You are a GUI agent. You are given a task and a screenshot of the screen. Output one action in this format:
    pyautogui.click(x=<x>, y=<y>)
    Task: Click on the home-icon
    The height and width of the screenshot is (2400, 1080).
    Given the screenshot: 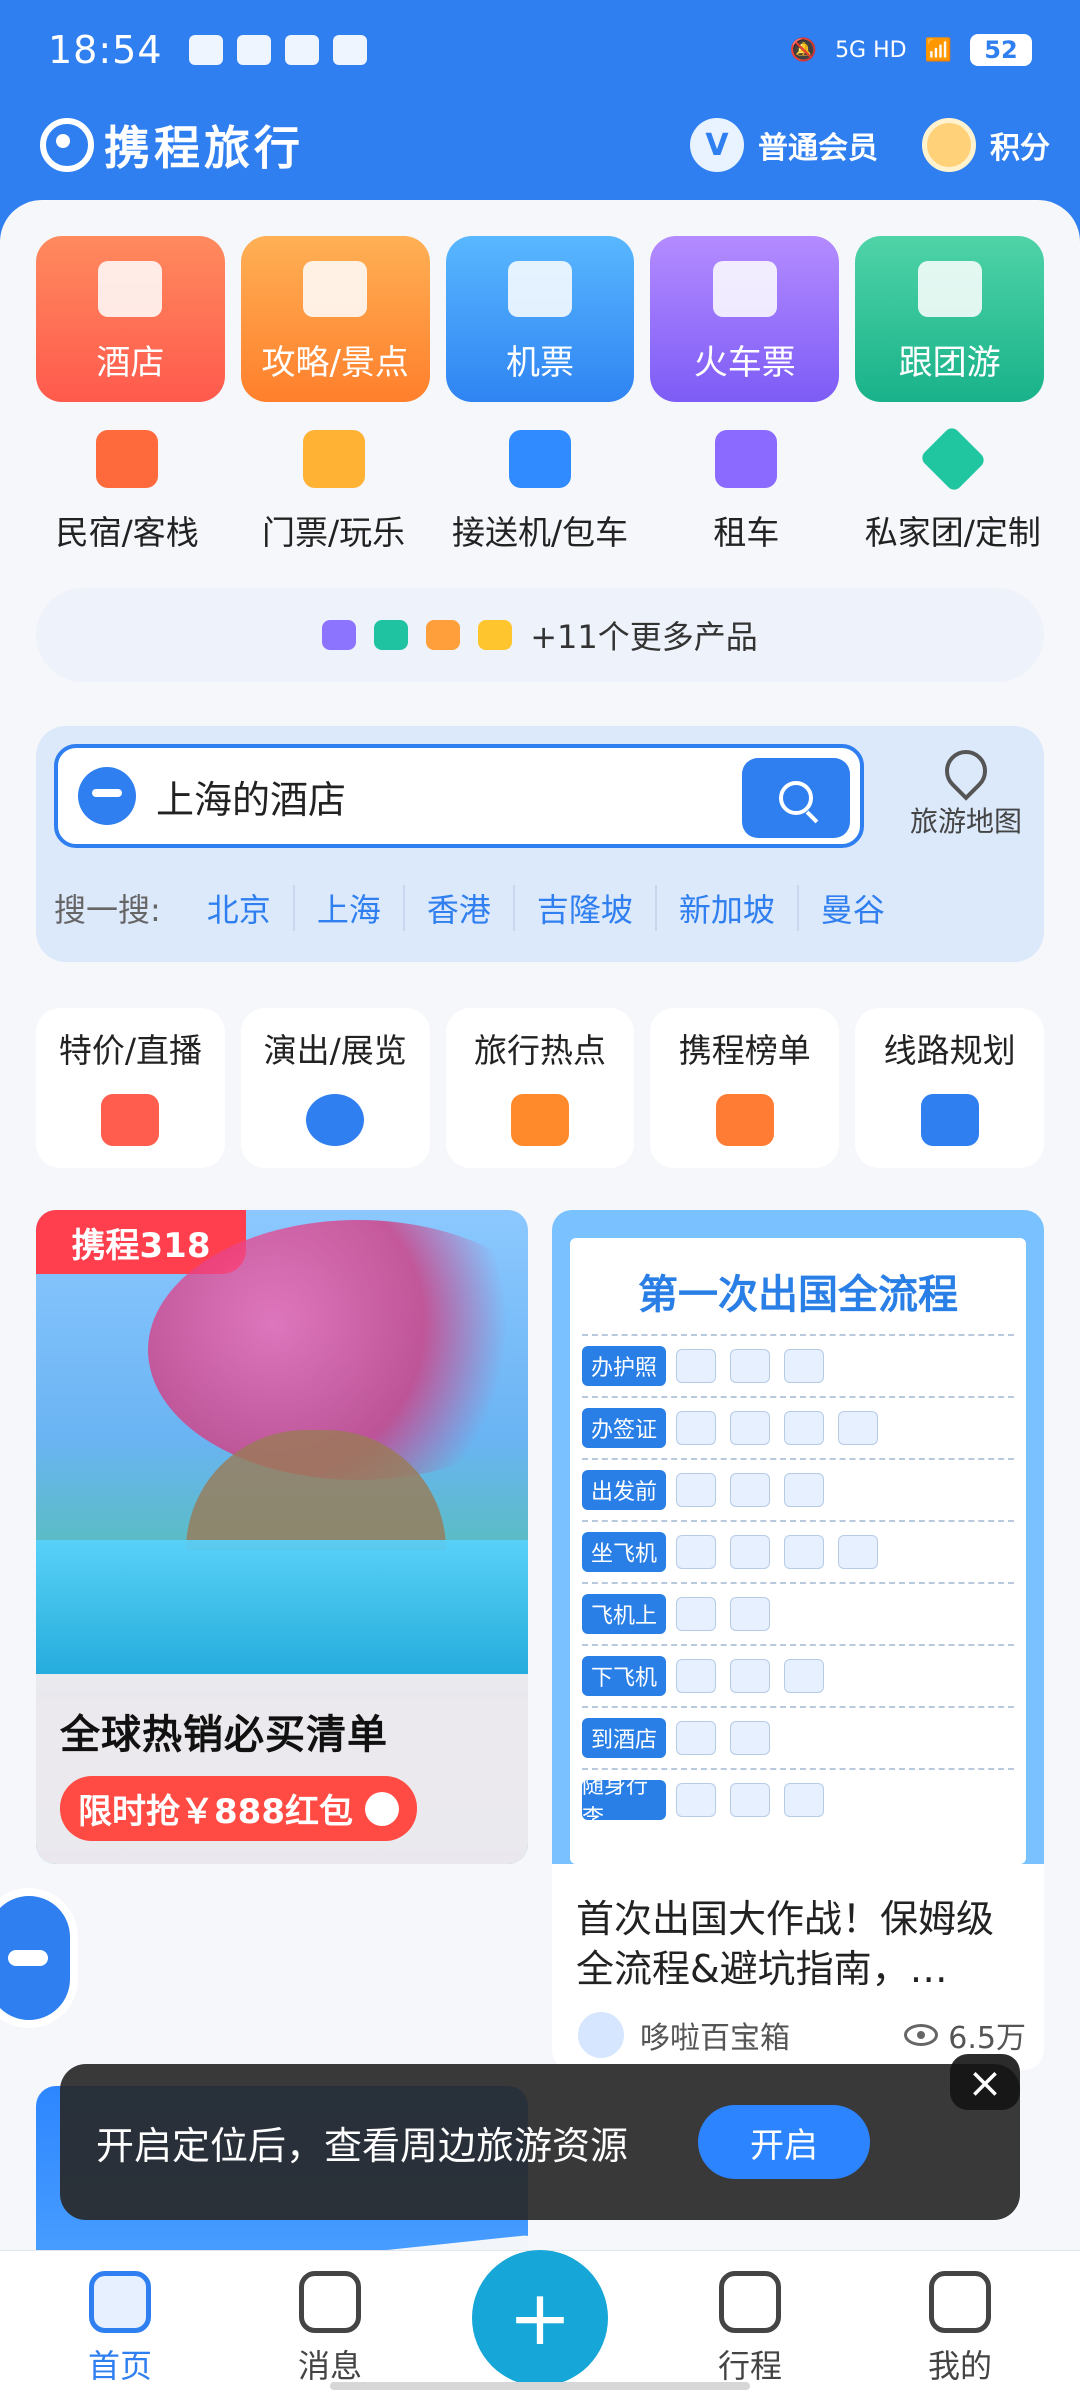 What is the action you would take?
    pyautogui.click(x=120, y=2302)
    